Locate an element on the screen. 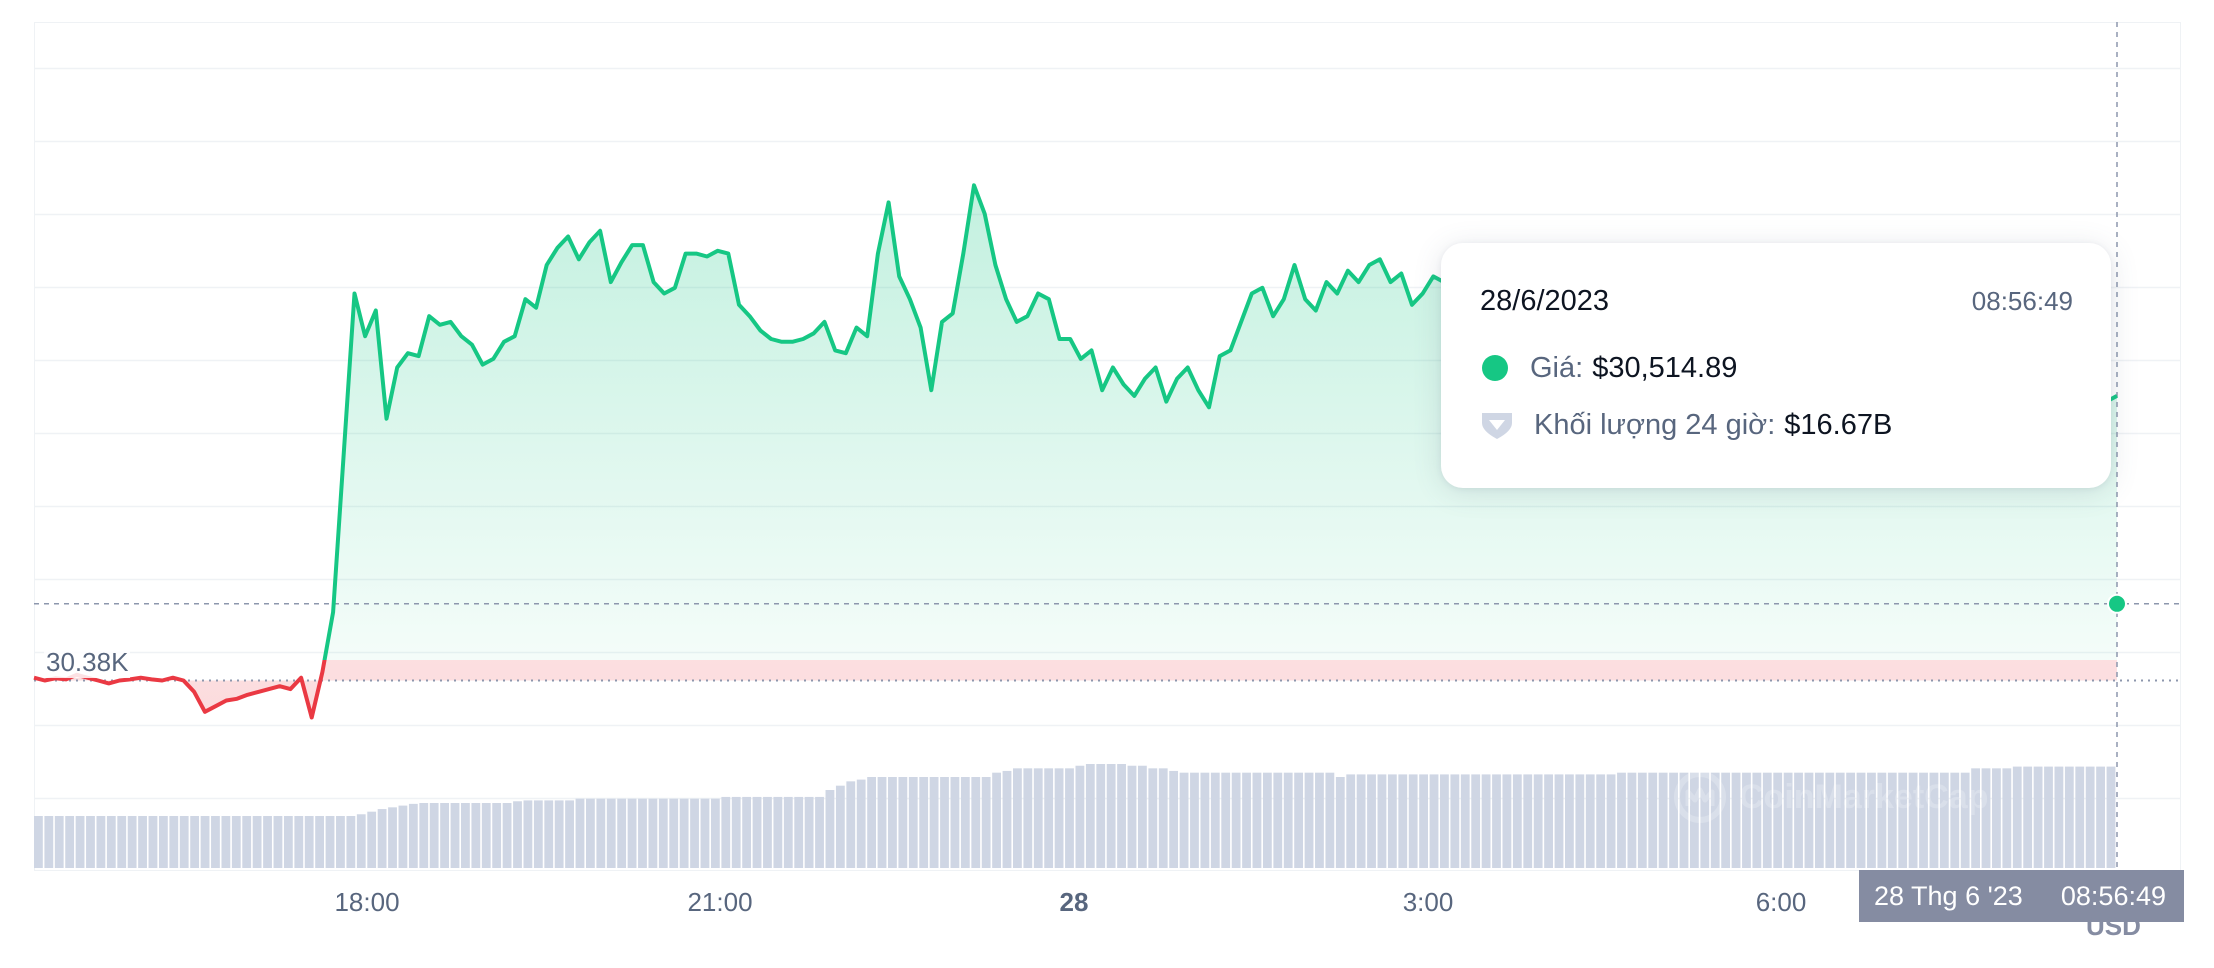 This screenshot has height=968, width=2214. x-tick-label: 21:00 is located at coordinates (720, 902).